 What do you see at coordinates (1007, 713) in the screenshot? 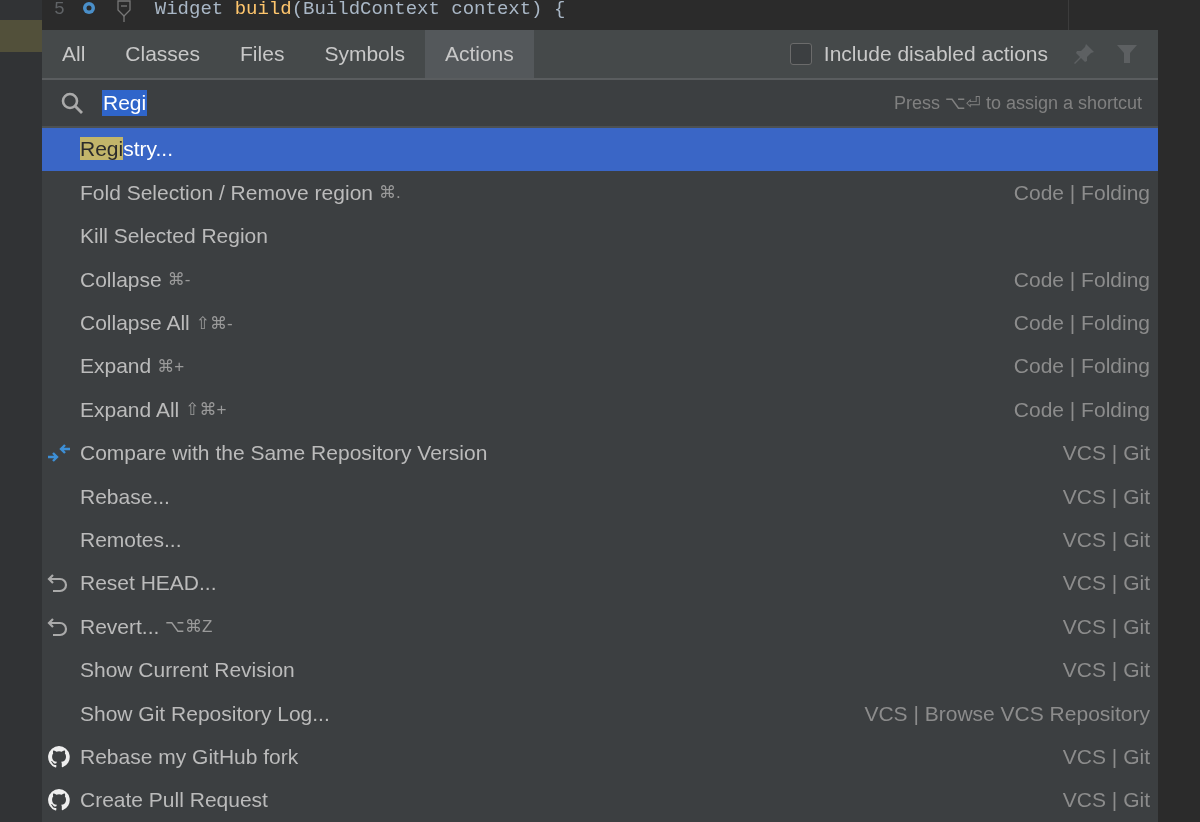
I see `category-text: VCS | Browse VCS Repository` at bounding box center [1007, 713].